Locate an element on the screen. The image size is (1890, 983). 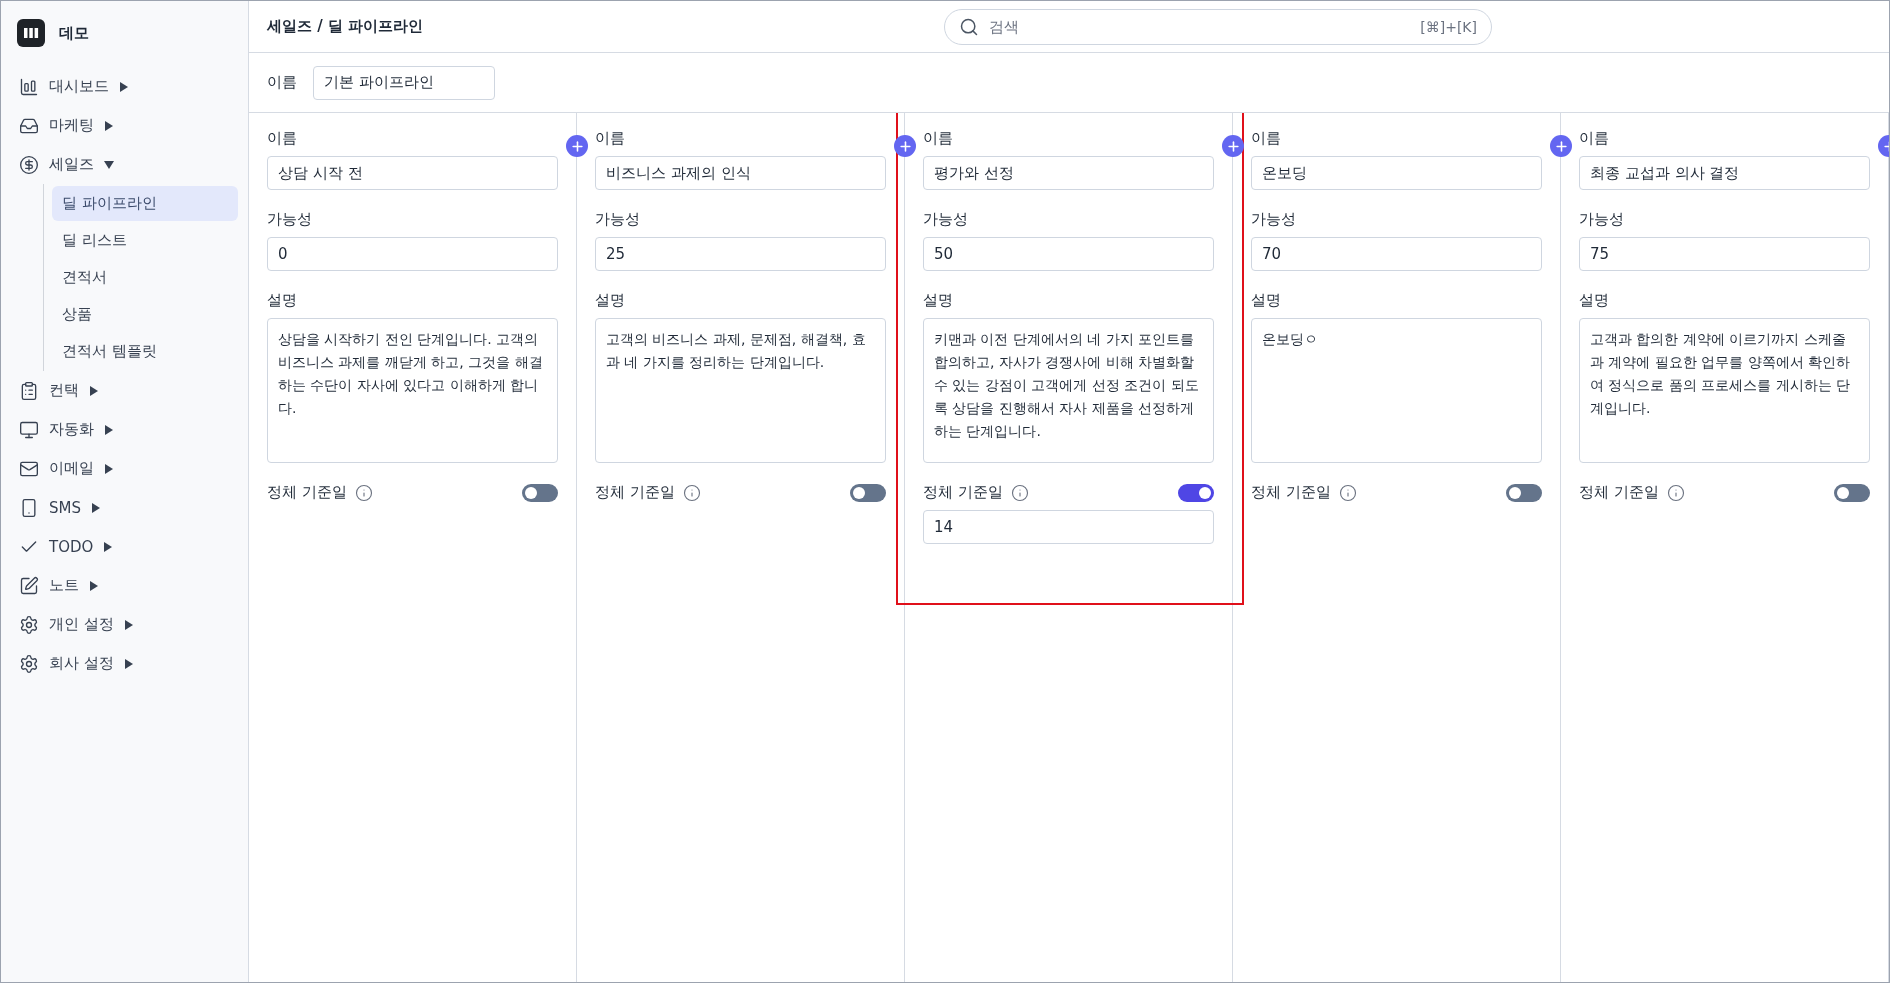
nav-item: SMS is located at coordinates (124, 507).